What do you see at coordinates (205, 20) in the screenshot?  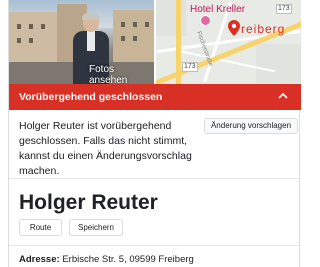 I see `hotel-pin-icon` at bounding box center [205, 20].